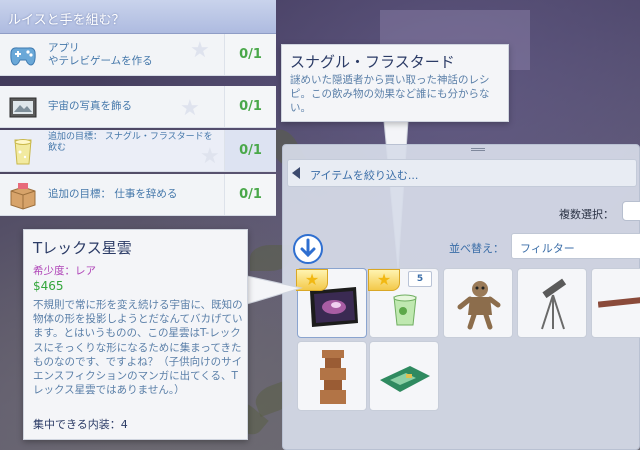 This screenshot has width=640, height=450. Describe the element at coordinates (547, 248) in the screenshot. I see `sort-value: フィルター` at that location.